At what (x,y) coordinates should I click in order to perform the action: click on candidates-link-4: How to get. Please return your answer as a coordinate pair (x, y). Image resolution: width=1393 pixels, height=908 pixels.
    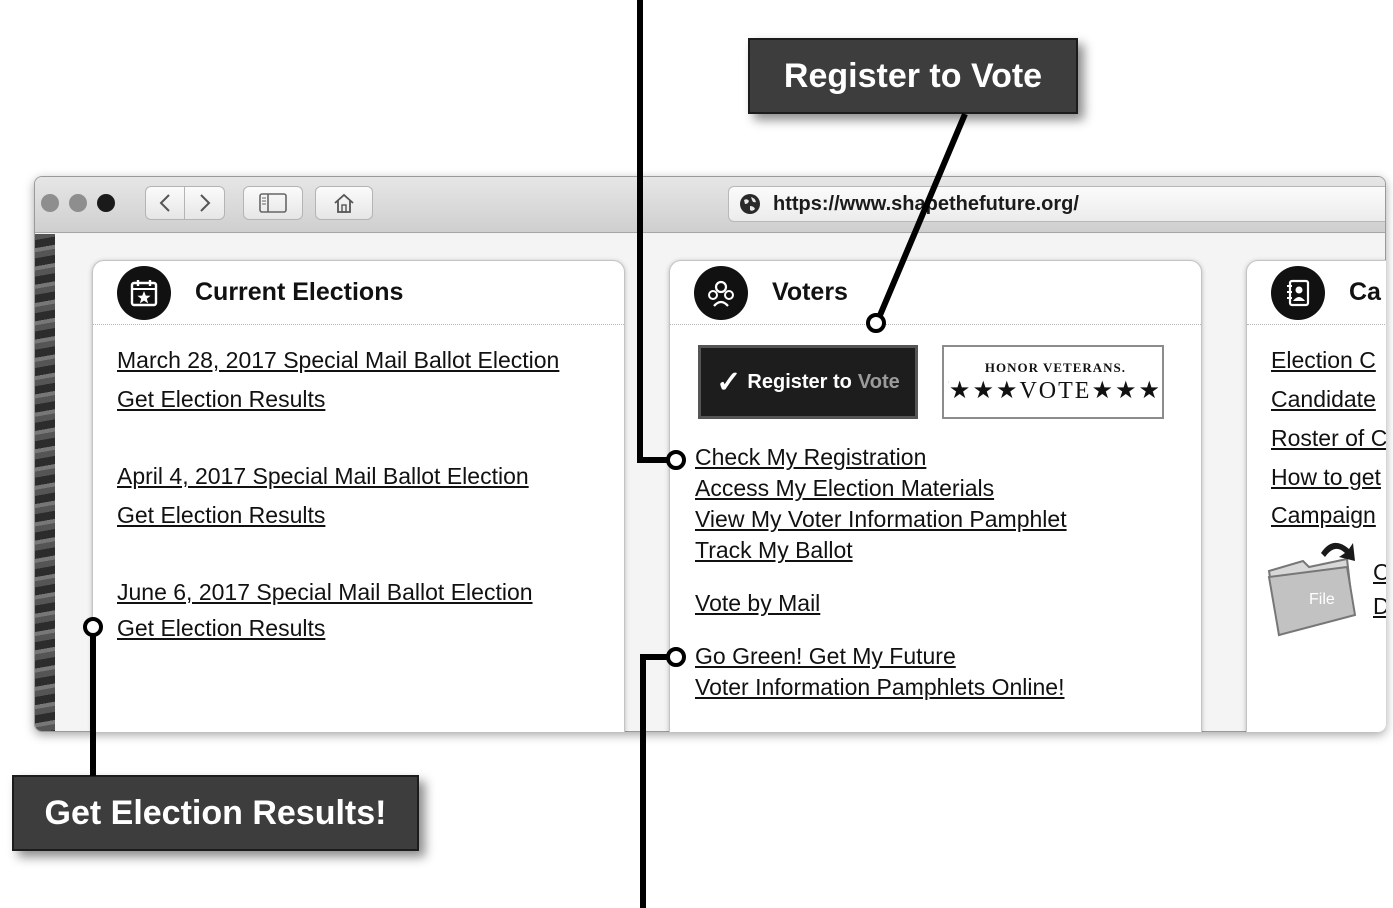
    Looking at the image, I should click on (1326, 477).